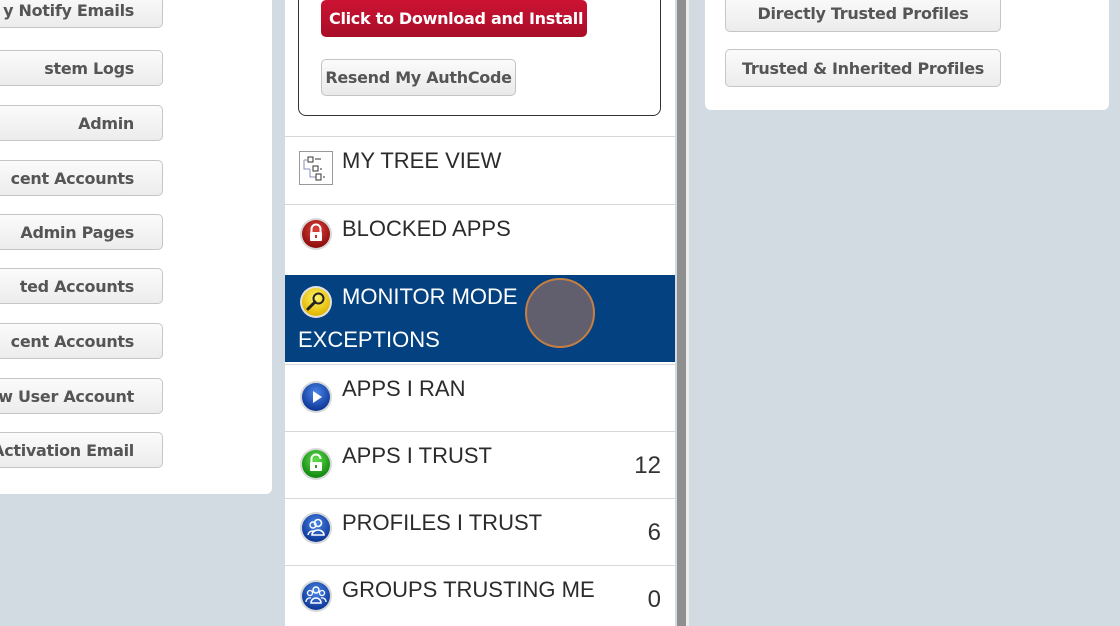  Describe the element at coordinates (316, 234) in the screenshot. I see `red-lock-icon` at that location.